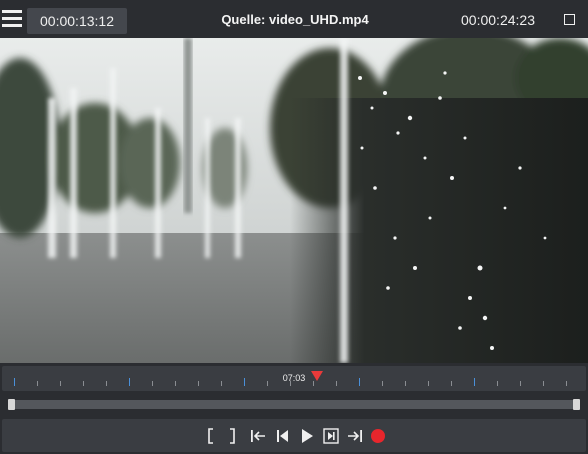 Image resolution: width=588 pixels, height=454 pixels. What do you see at coordinates (232, 436) in the screenshot?
I see `set-out-point-icon` at bounding box center [232, 436].